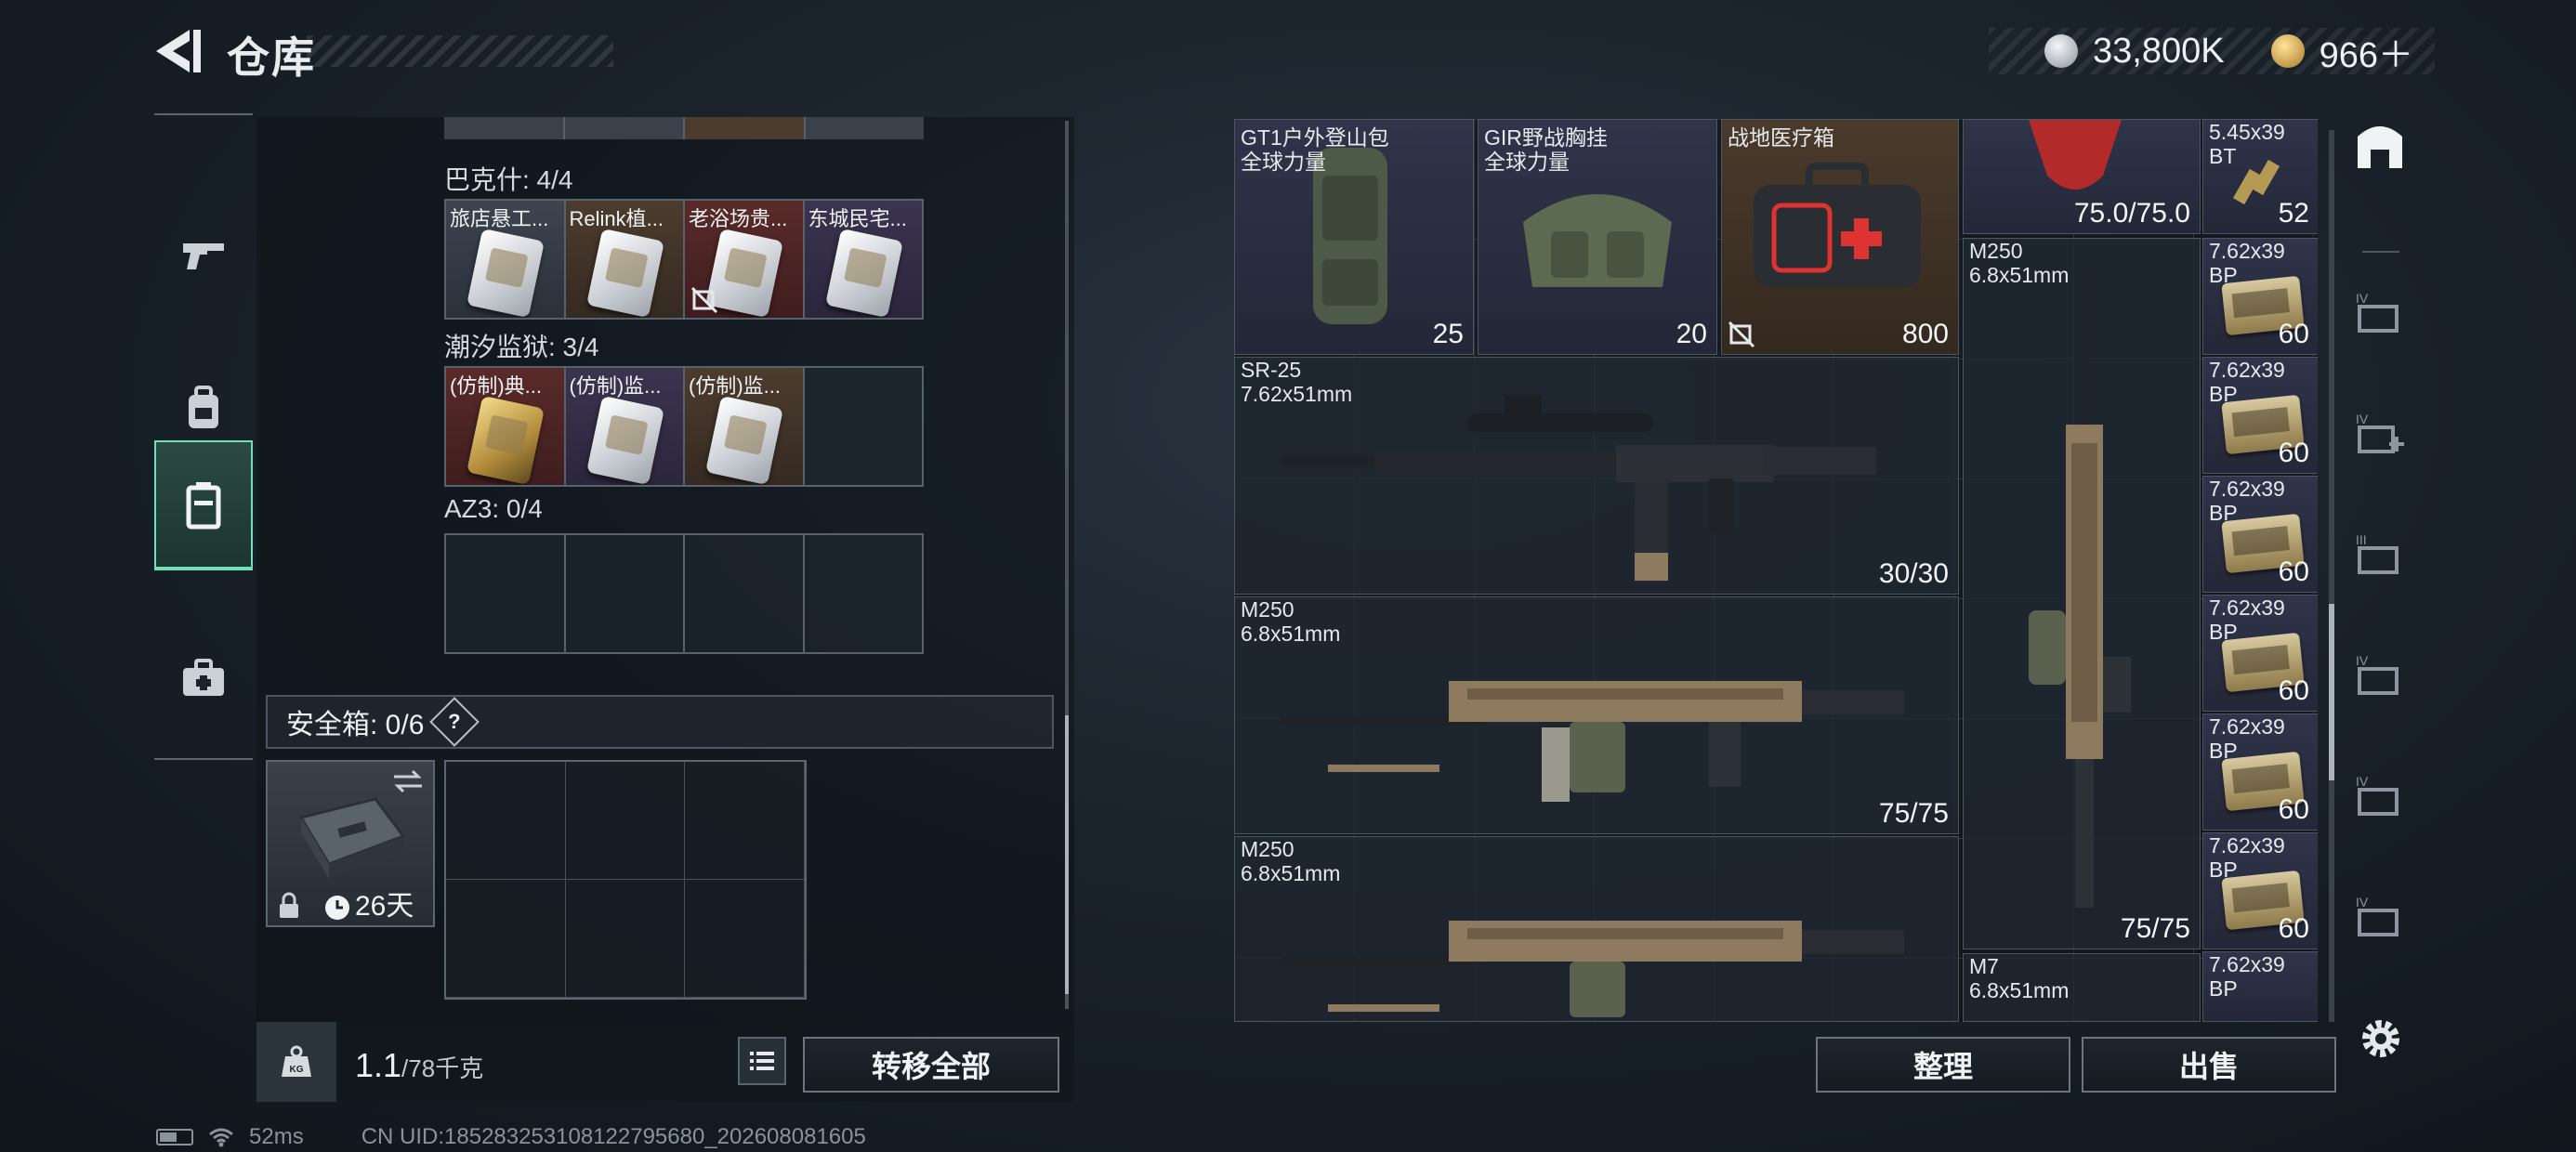  Describe the element at coordinates (203, 678) in the screenshot. I see `nav-medkit` at that location.